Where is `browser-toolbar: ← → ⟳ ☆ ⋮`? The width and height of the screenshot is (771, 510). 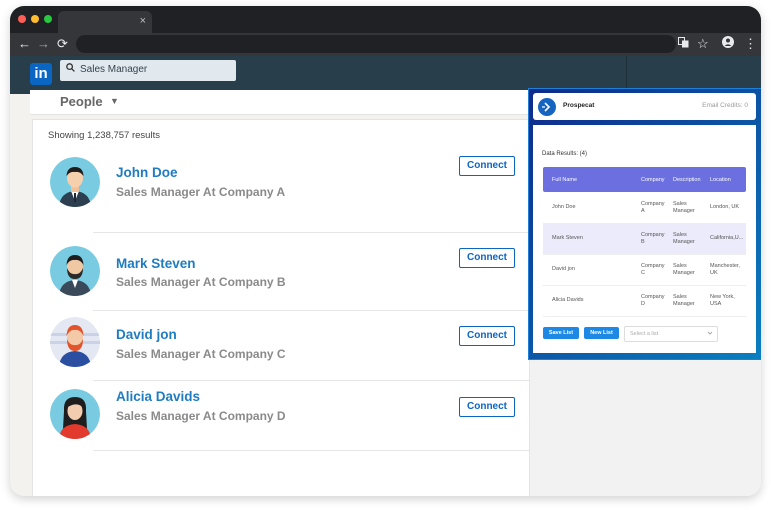
browser-toolbar: ← → ⟳ ☆ ⋮ is located at coordinates (385, 44).